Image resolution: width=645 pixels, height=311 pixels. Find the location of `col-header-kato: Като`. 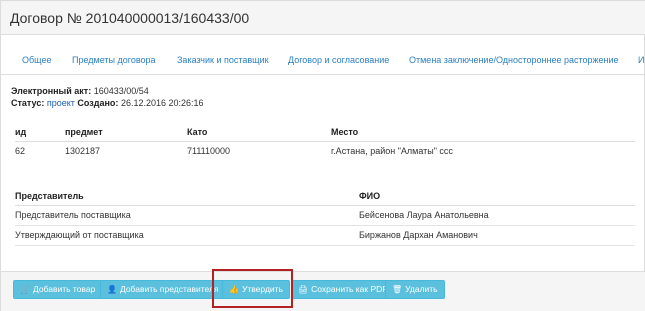

col-header-kato: Като is located at coordinates (259, 132).